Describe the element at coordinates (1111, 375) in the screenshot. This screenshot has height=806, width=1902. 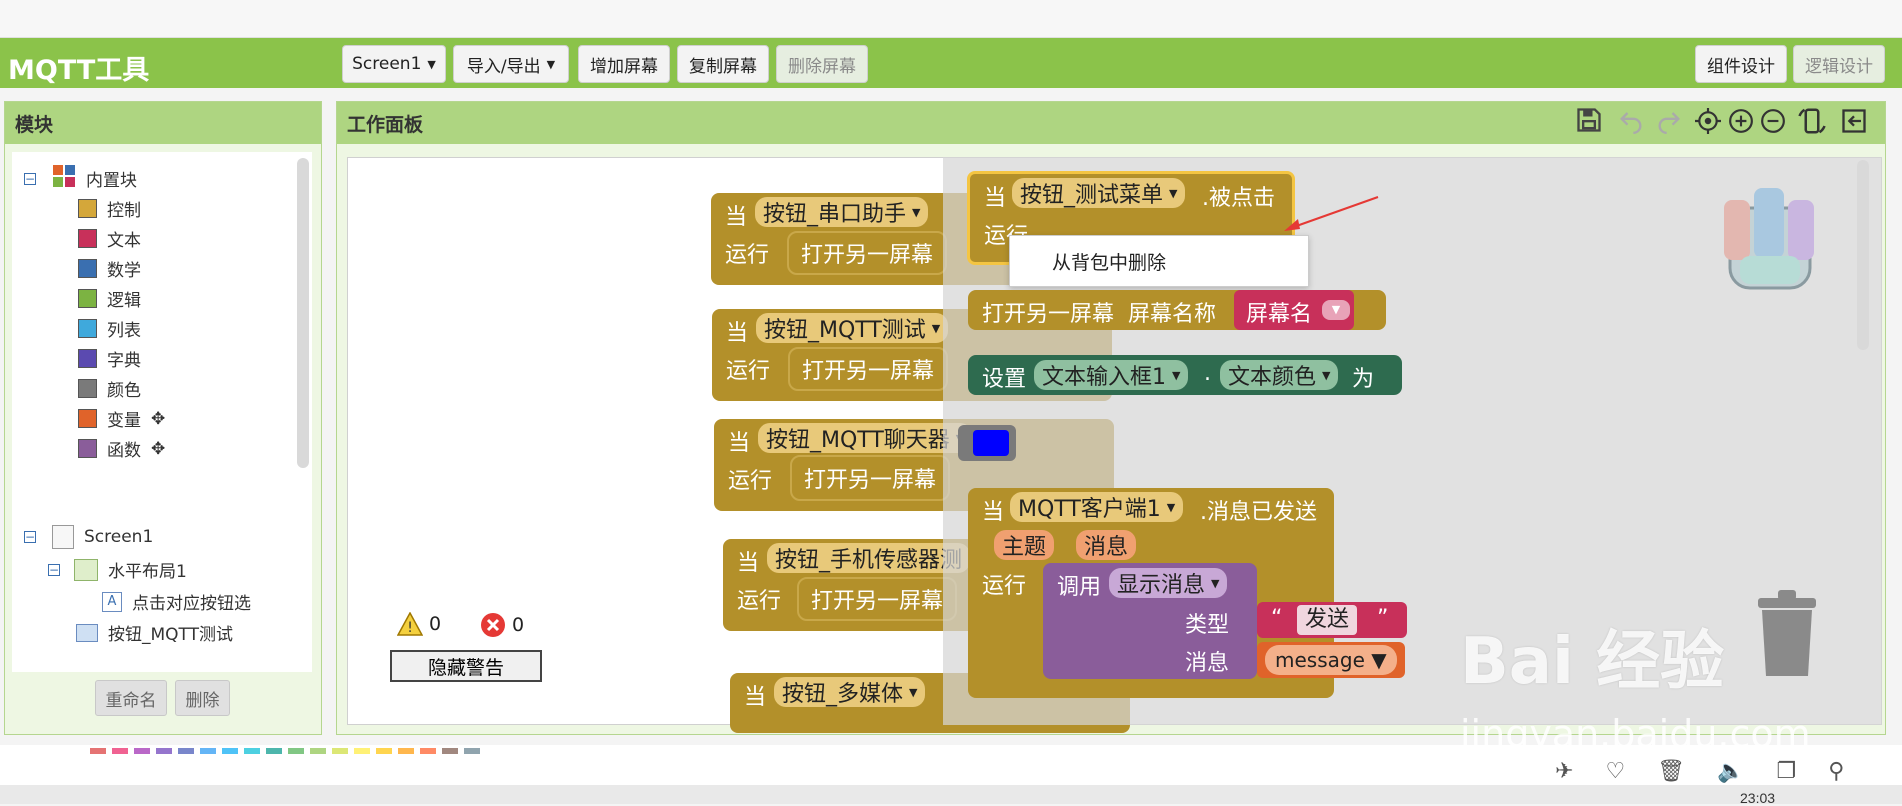
I see `set-component-dropdown: 文本输入框1 ▼` at that location.